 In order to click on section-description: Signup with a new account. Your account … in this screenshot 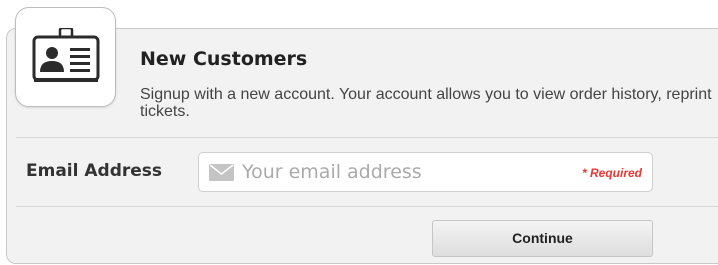, I will do `click(426, 103)`.